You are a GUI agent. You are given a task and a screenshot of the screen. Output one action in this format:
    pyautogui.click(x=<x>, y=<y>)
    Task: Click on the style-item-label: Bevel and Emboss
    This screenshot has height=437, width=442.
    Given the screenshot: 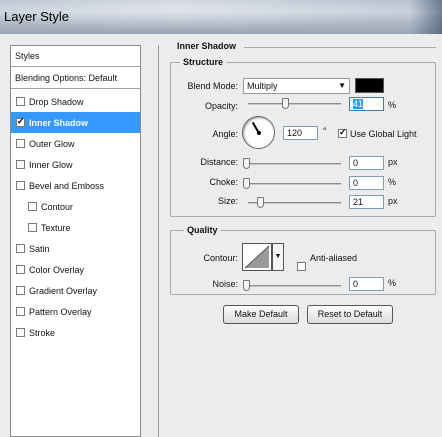 What is the action you would take?
    pyautogui.click(x=67, y=185)
    